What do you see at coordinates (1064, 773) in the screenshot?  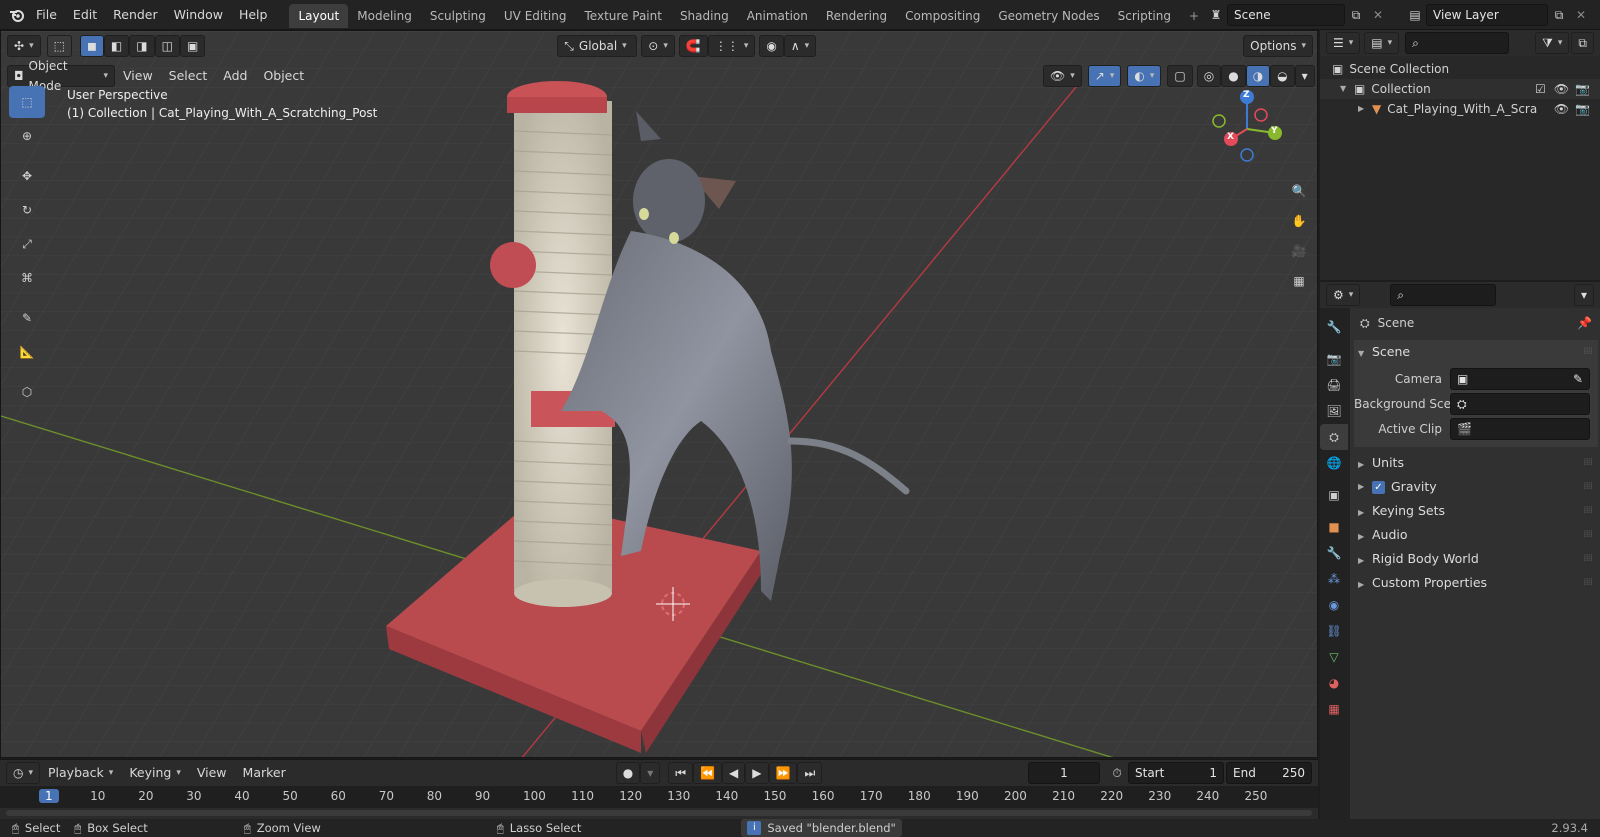 I see `current-frame-field: 1` at bounding box center [1064, 773].